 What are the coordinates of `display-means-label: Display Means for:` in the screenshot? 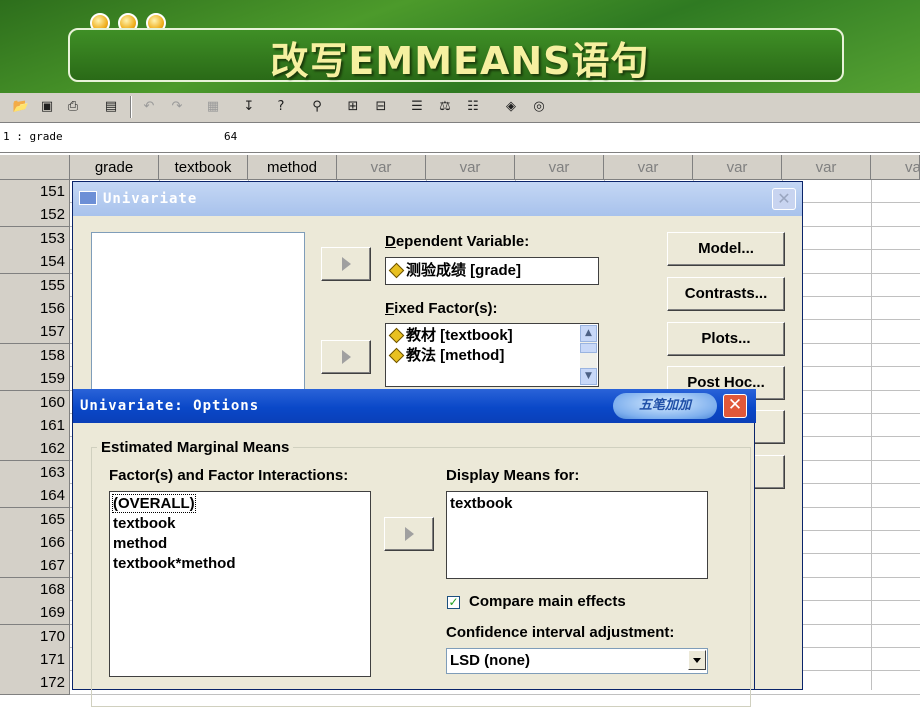 It's located at (512, 475).